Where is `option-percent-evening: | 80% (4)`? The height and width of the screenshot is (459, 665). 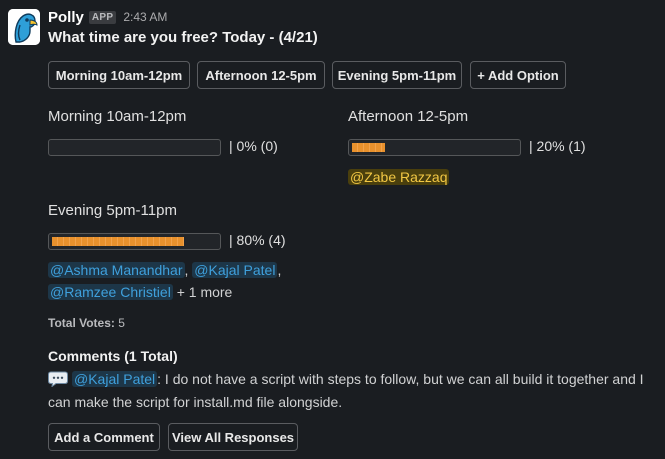
option-percent-evening: | 80% (4) is located at coordinates (257, 240).